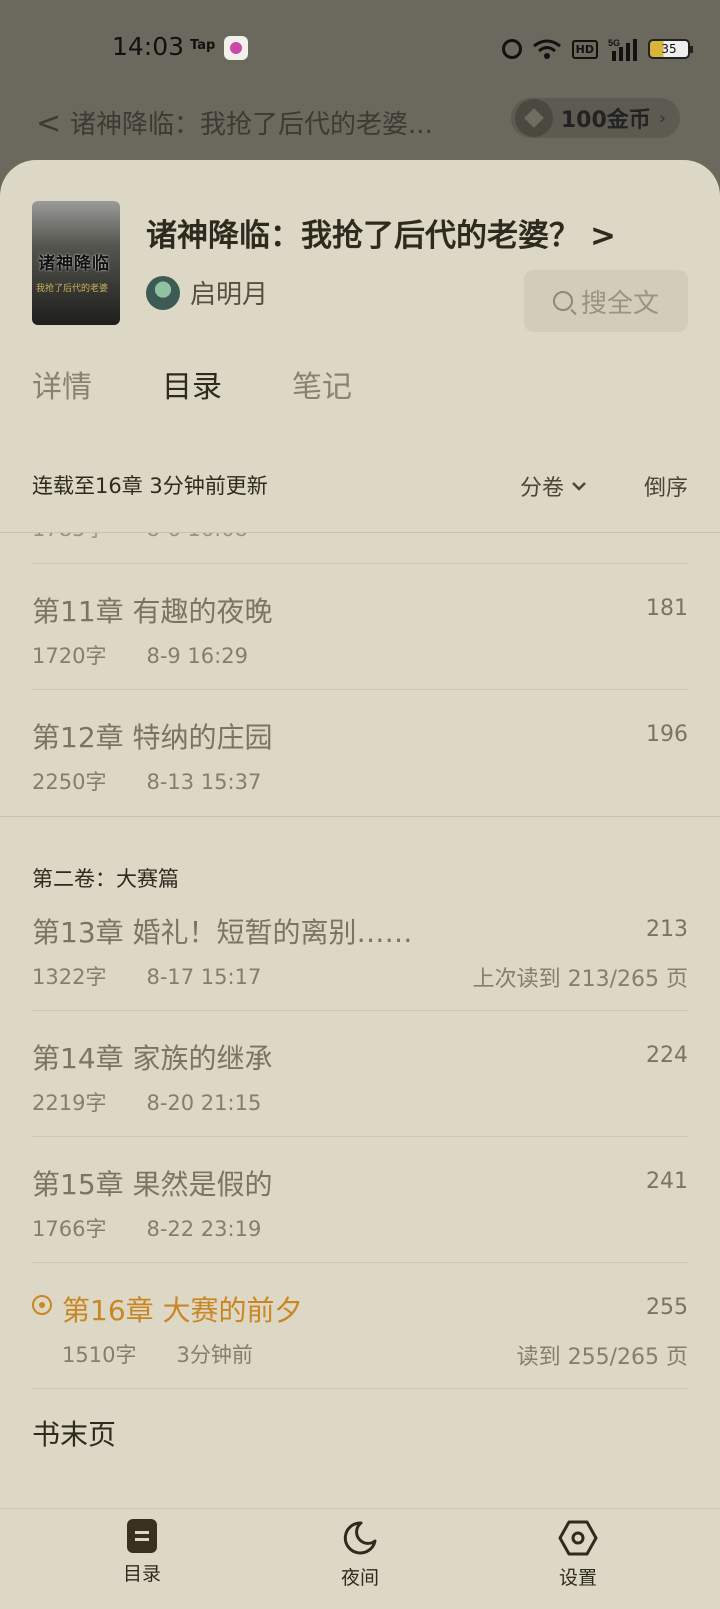 The image size is (720, 1609). Describe the element at coordinates (667, 1055) in the screenshot. I see `chapter-page: 224` at that location.